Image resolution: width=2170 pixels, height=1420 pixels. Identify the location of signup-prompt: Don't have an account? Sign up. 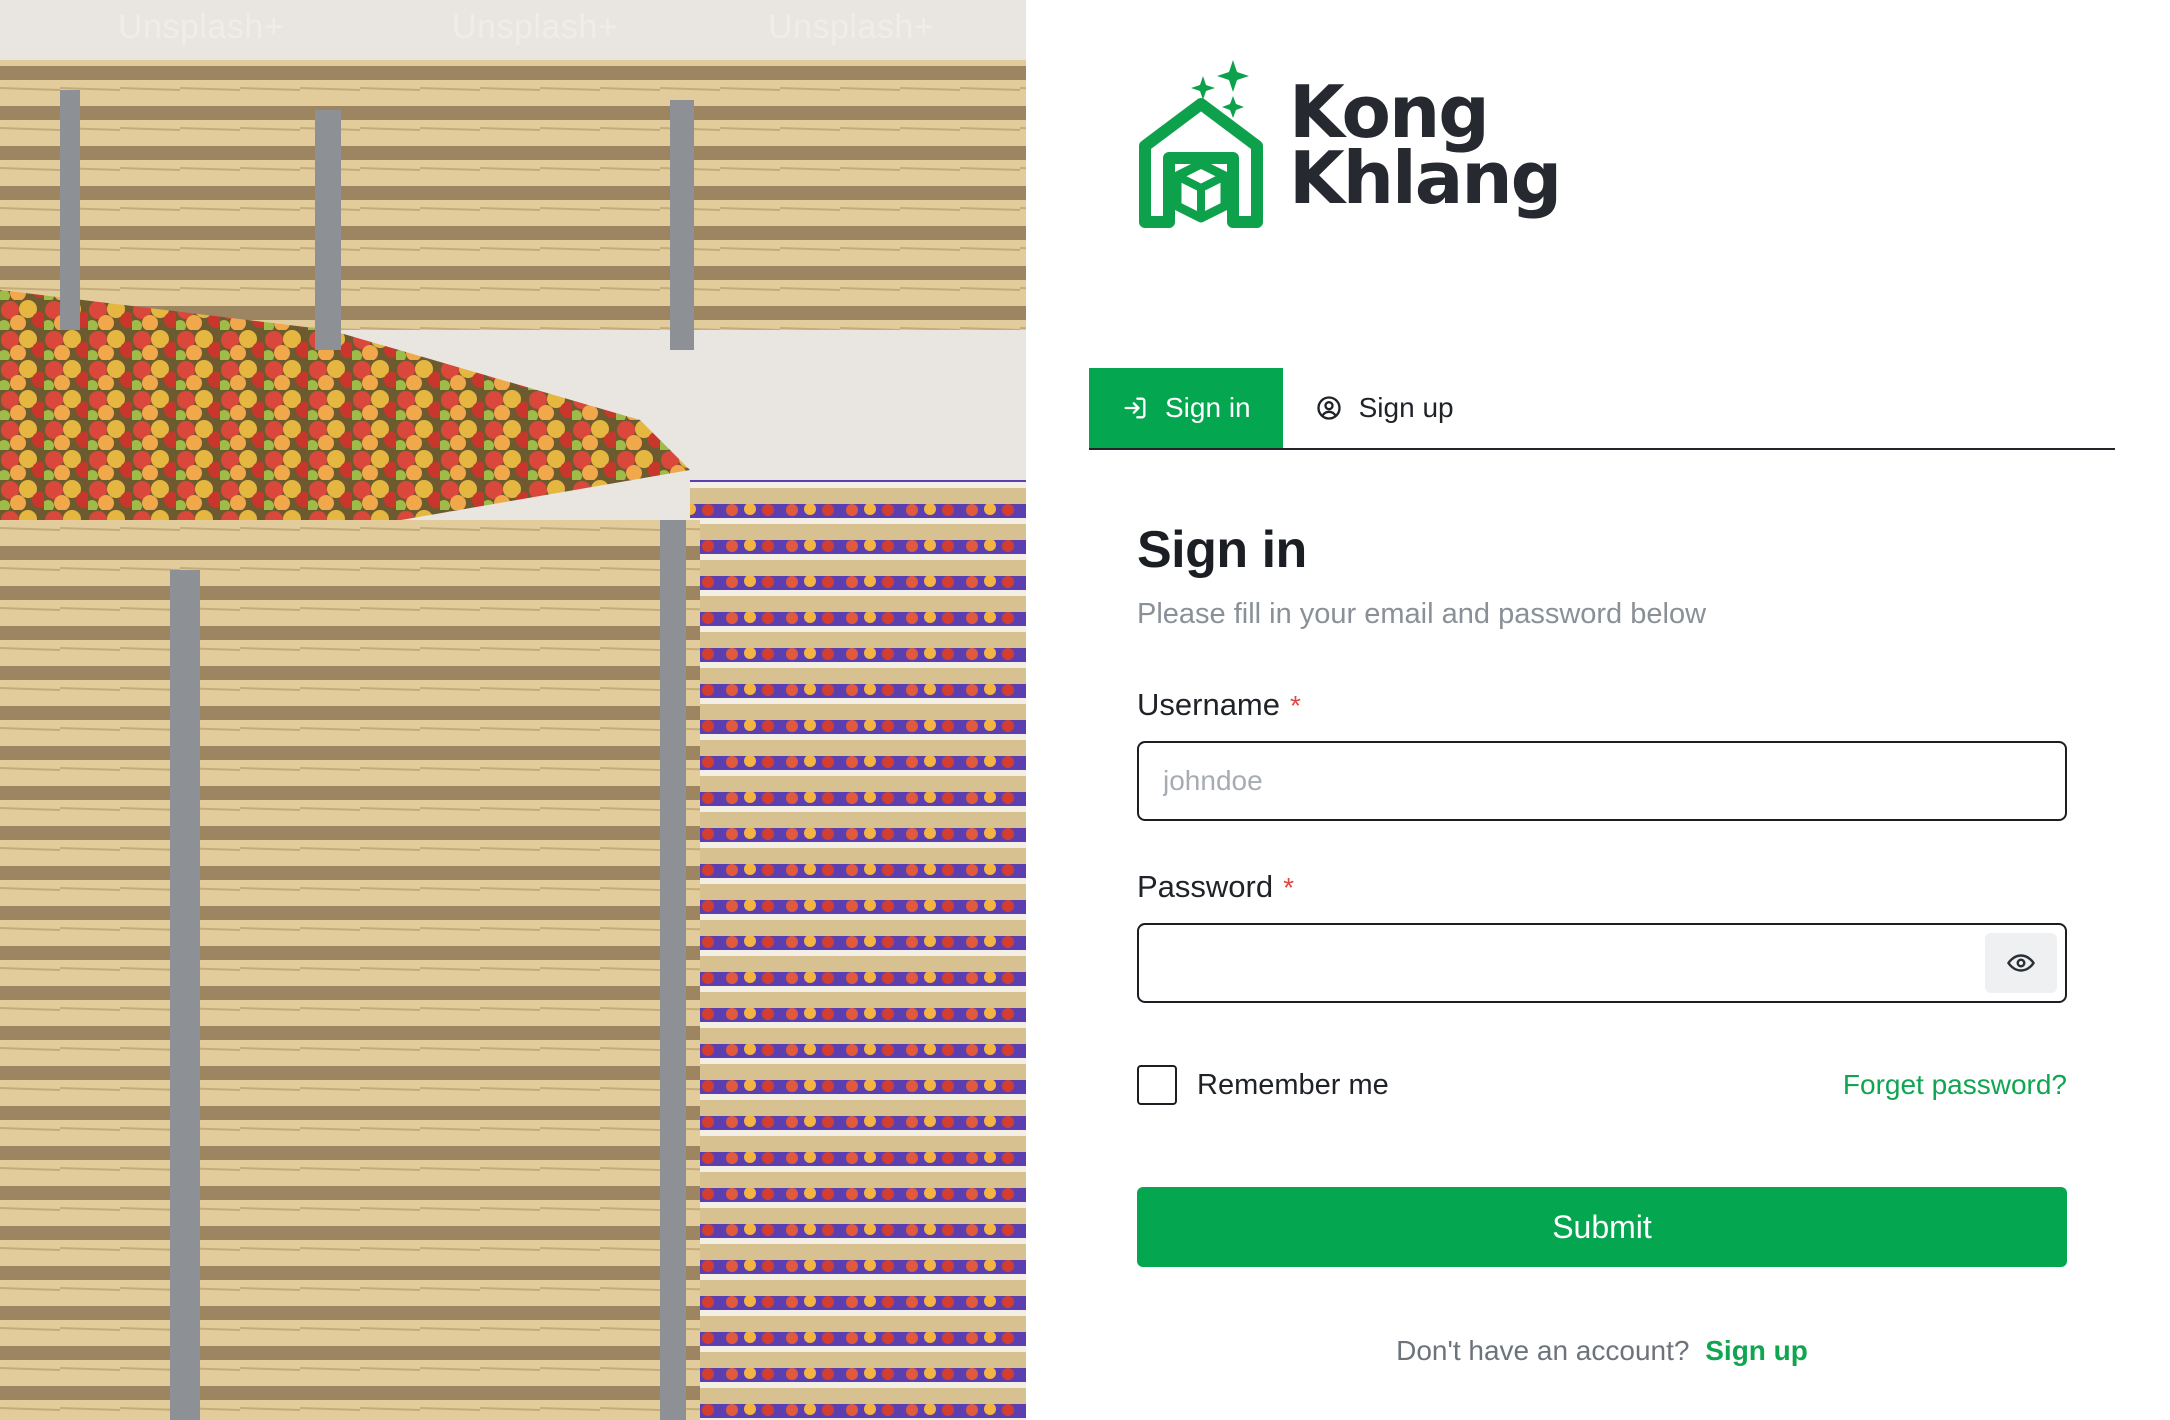
(1602, 1351).